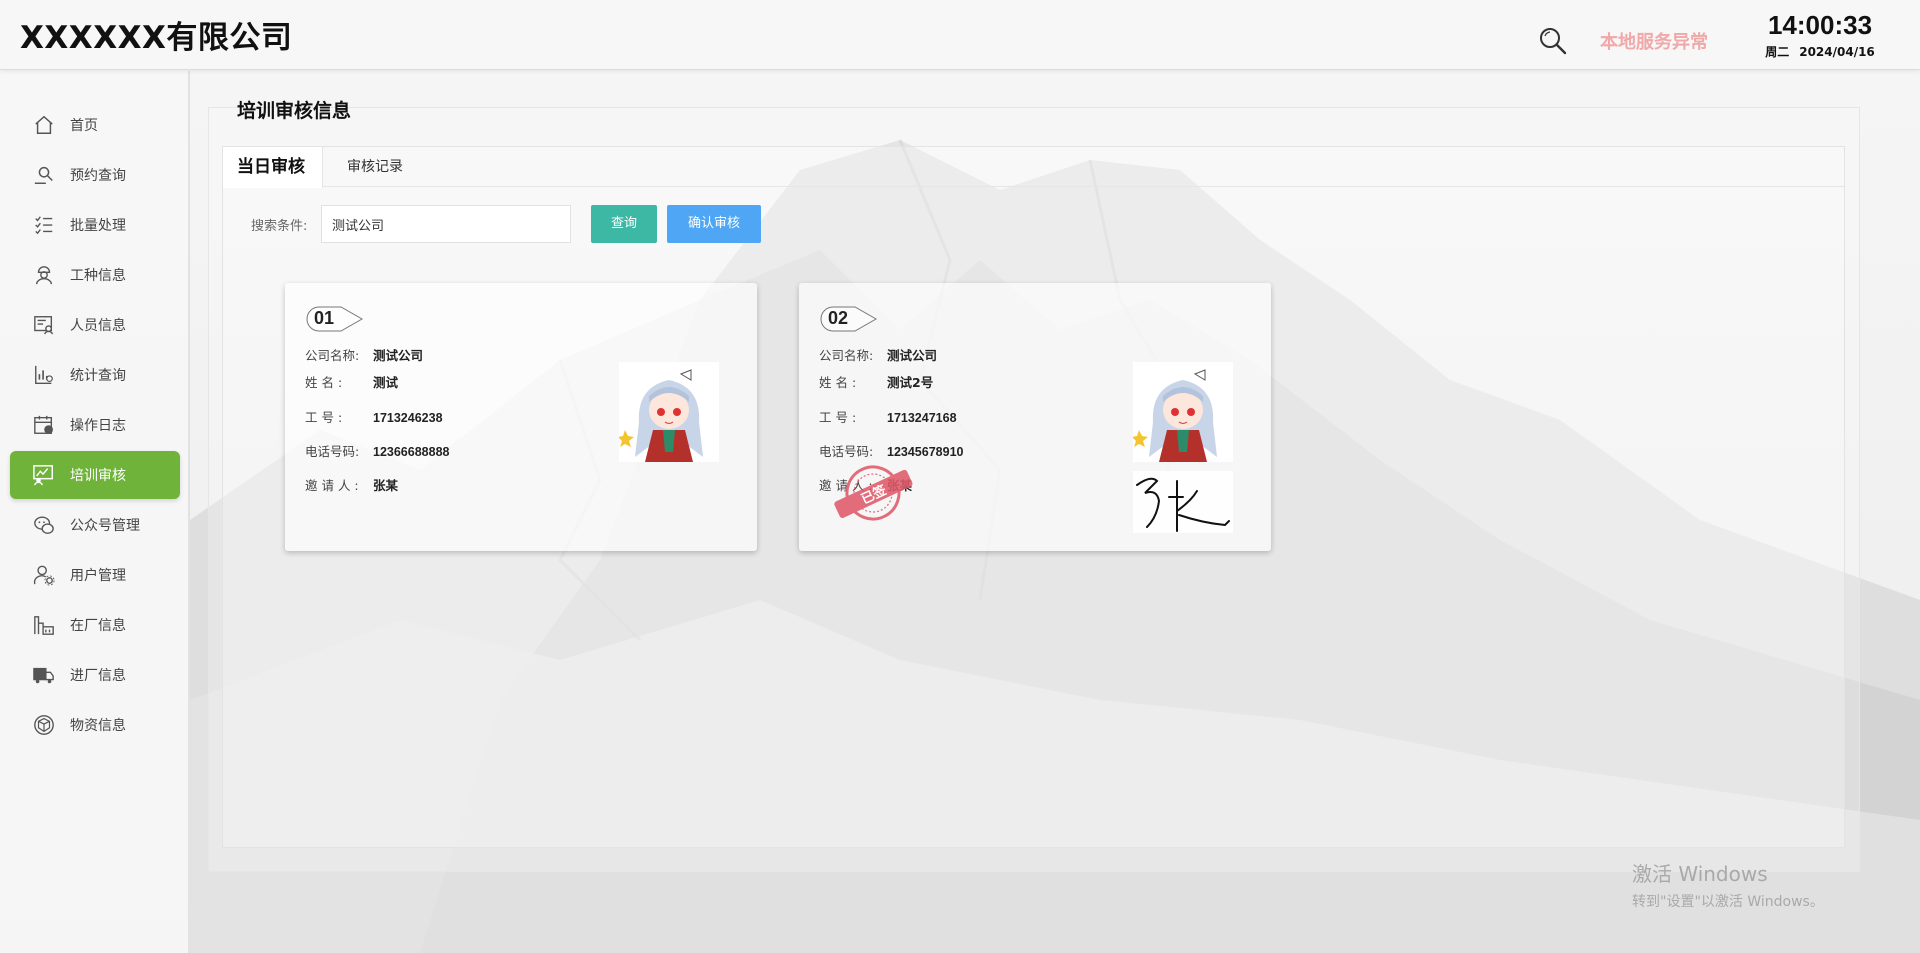 The height and width of the screenshot is (953, 1920). What do you see at coordinates (411, 452) in the screenshot?
I see `phone-value: 12366688888` at bounding box center [411, 452].